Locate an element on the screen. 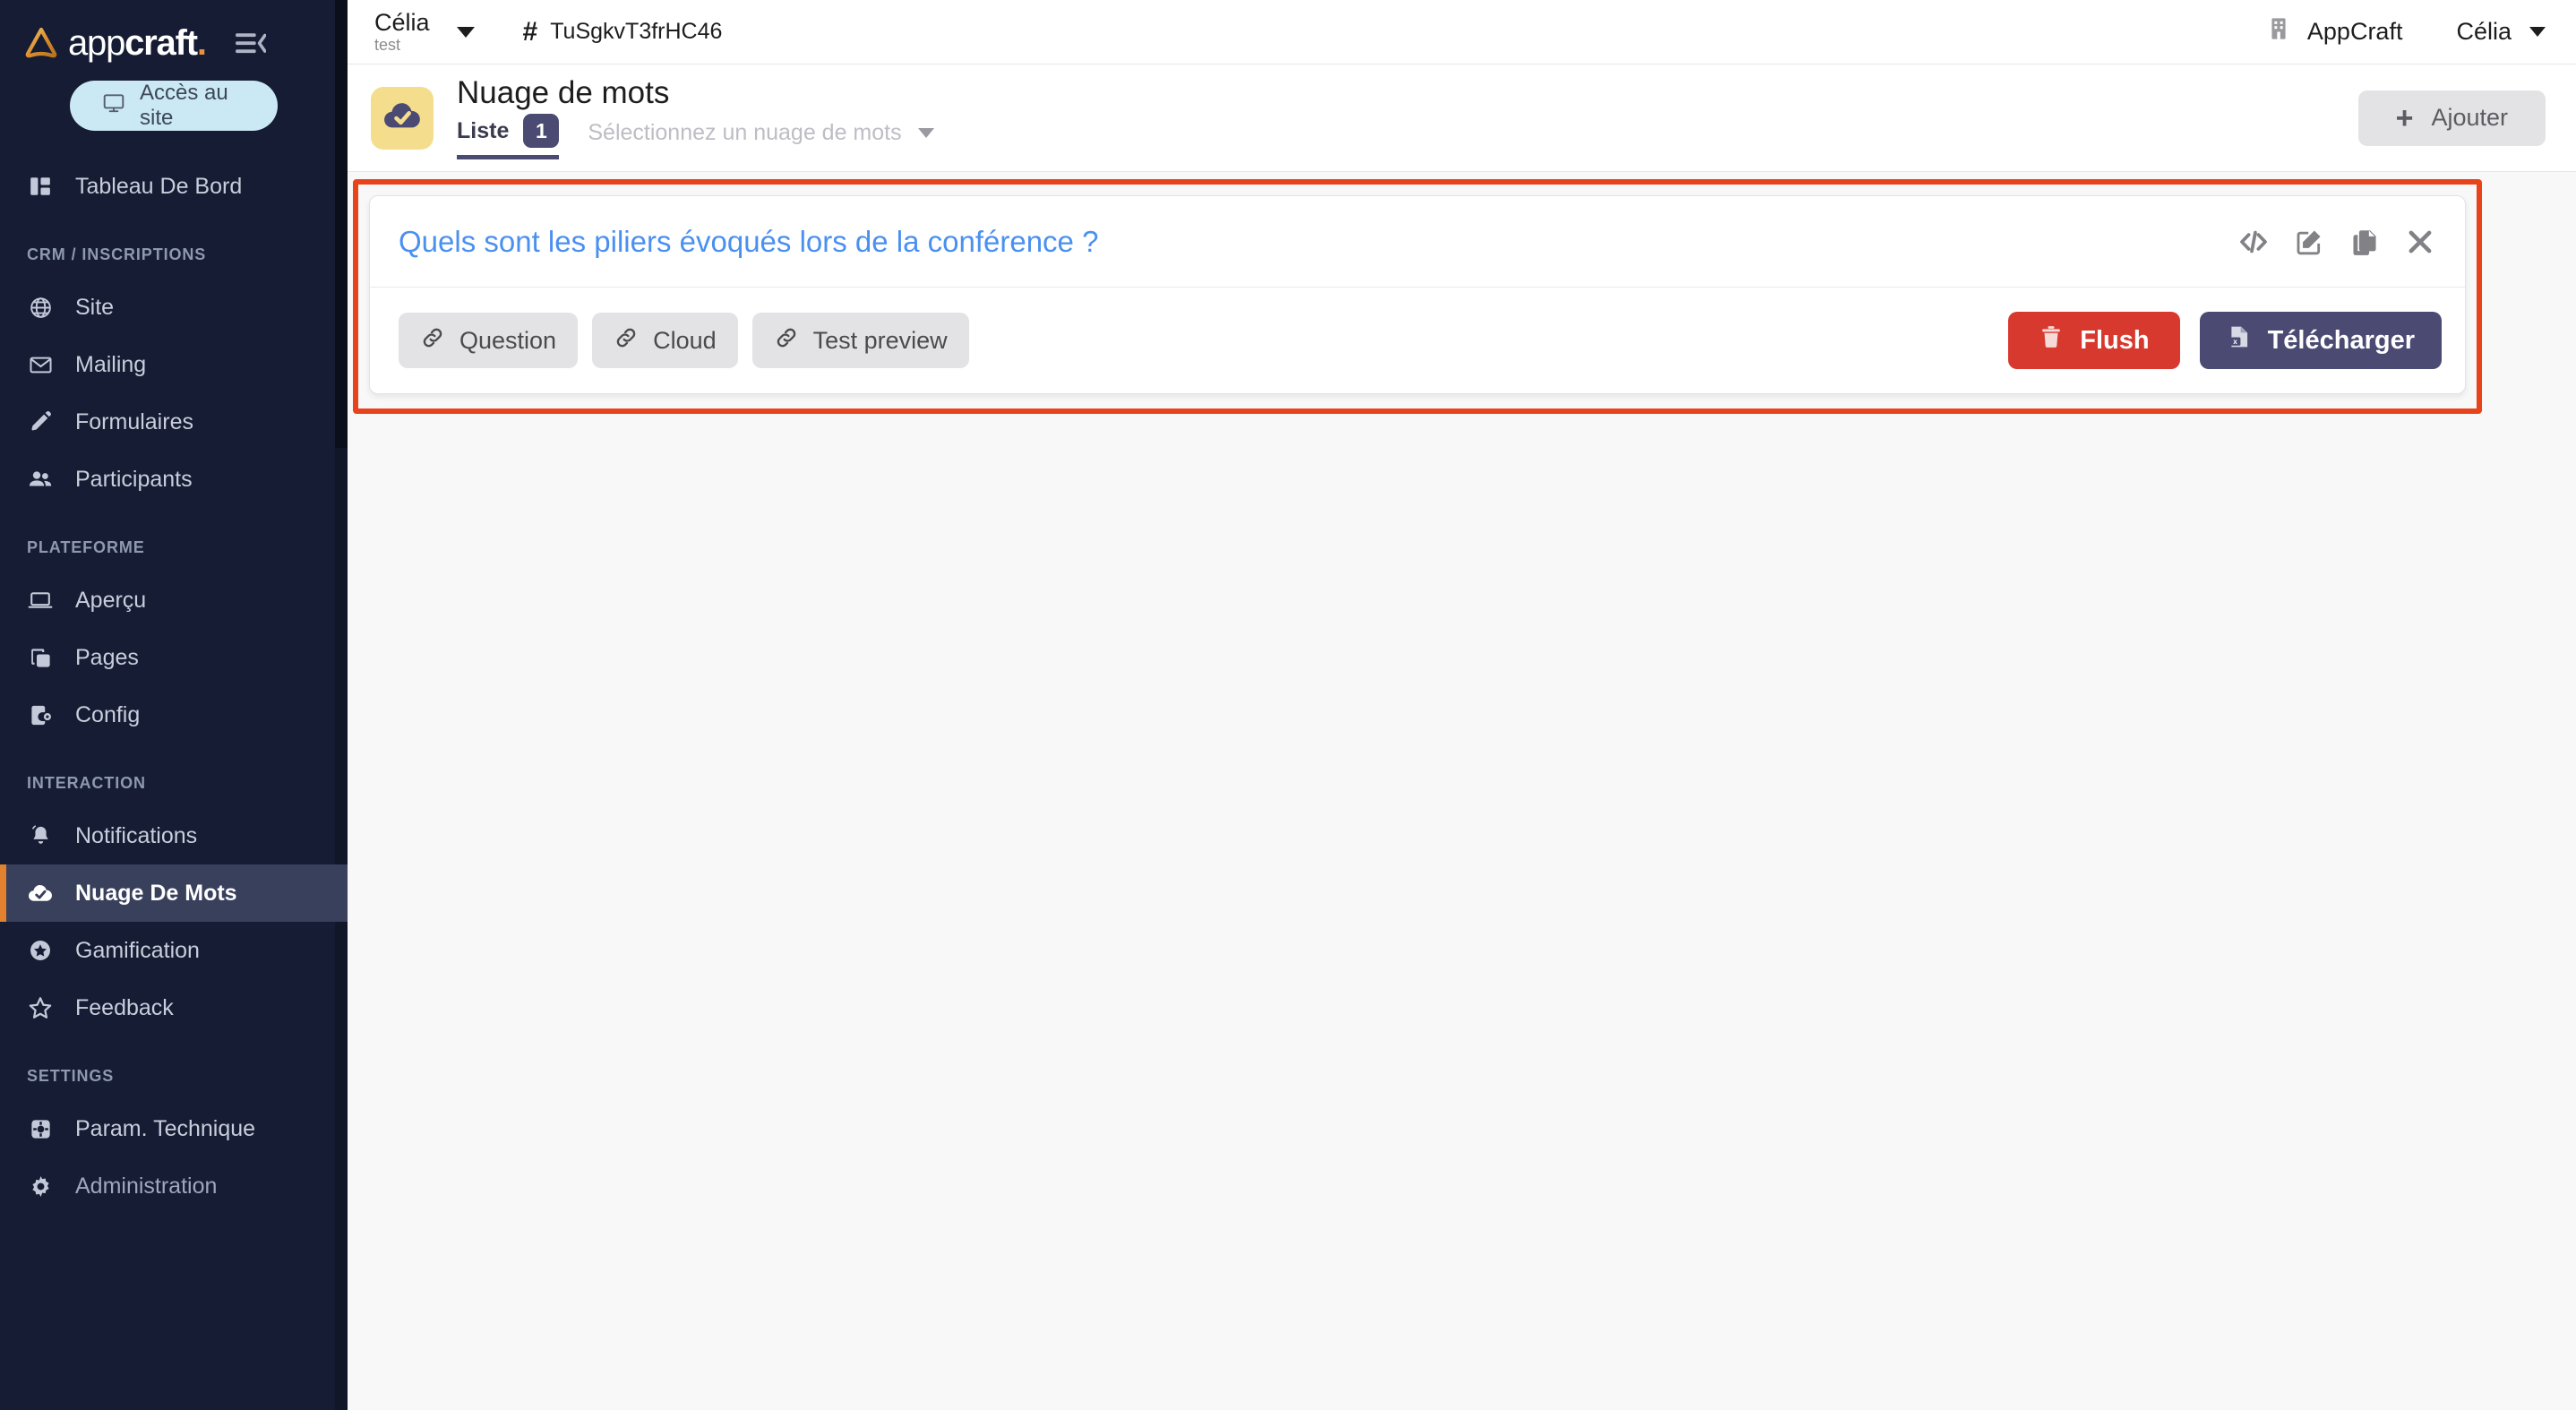 Image resolution: width=2576 pixels, height=1410 pixels. wordcloud-select-label: Sélectionnez un nuage de mots is located at coordinates (745, 133).